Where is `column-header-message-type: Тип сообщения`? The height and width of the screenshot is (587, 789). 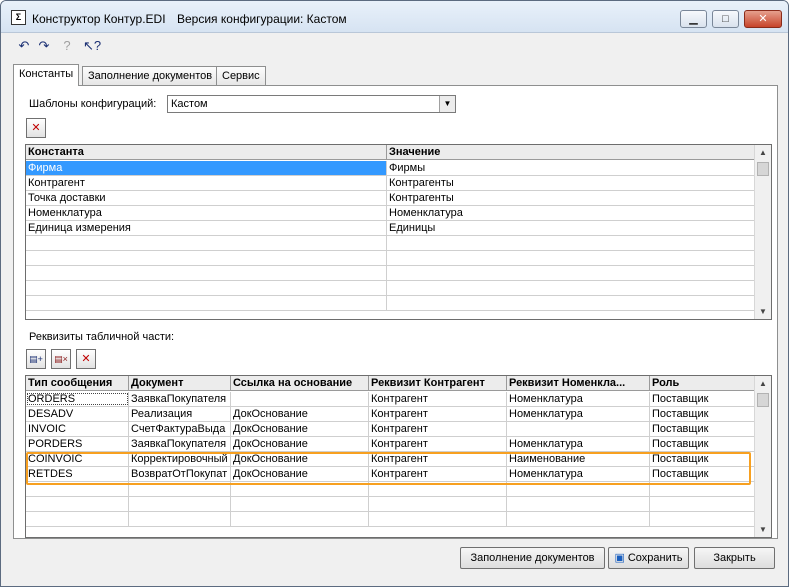
column-header-message-type: Тип сообщения is located at coordinates (77, 383).